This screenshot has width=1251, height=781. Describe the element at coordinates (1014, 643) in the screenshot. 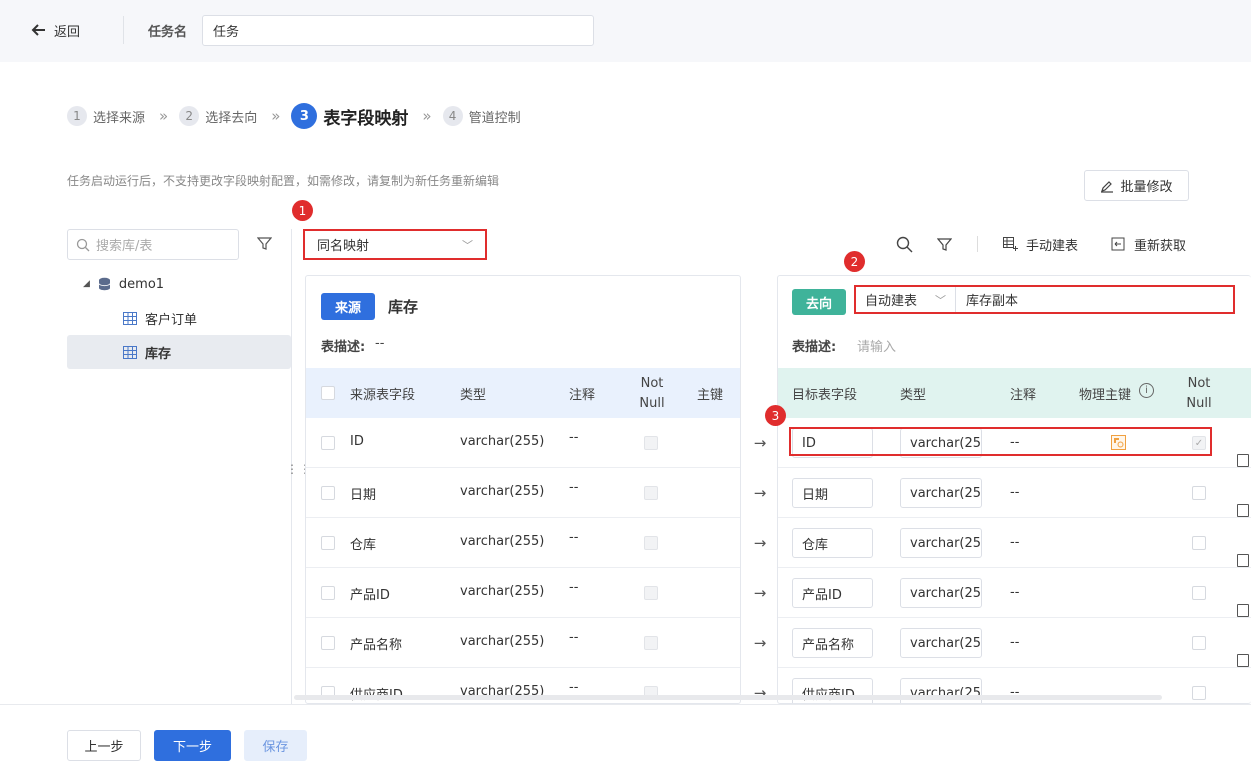

I see `table-row: 产品名称 varchar(255) --` at that location.